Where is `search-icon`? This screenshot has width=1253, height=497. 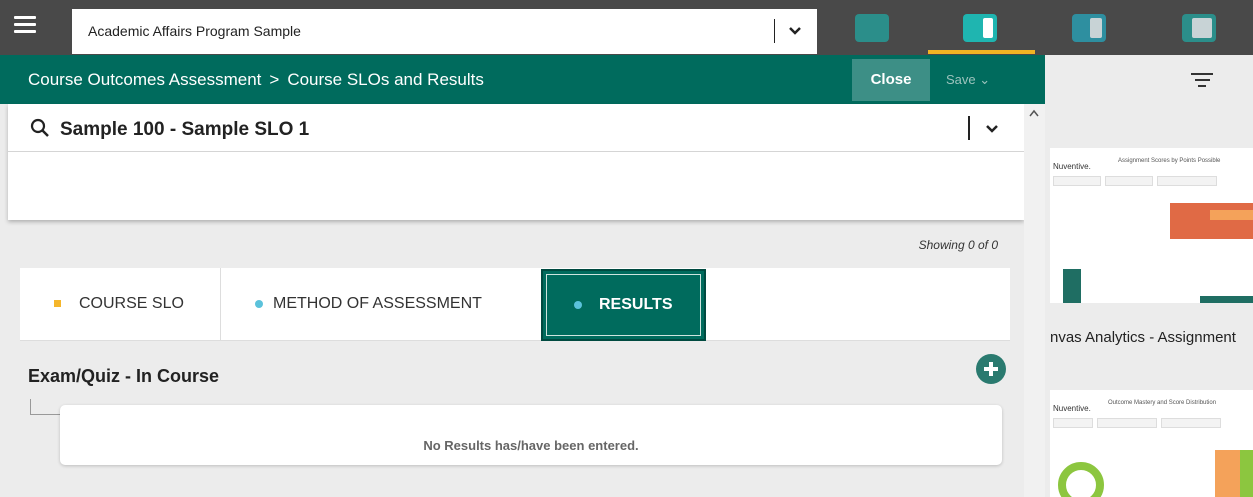
search-icon is located at coordinates (39, 127).